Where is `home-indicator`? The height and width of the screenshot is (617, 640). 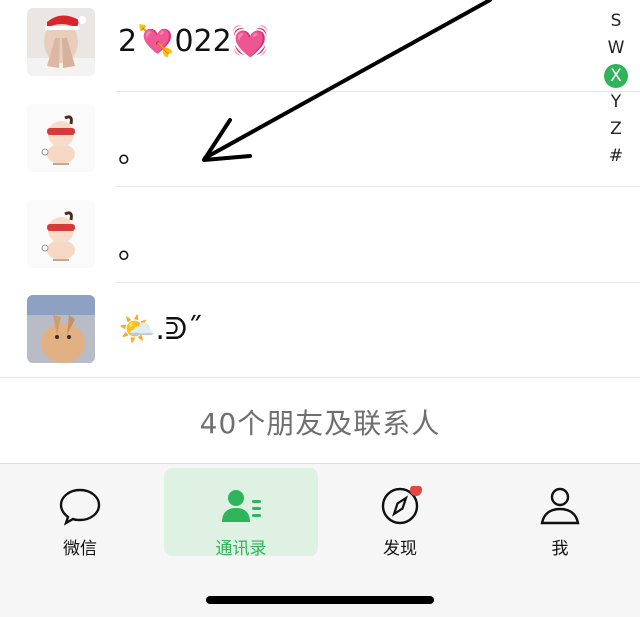
home-indicator is located at coordinates (320, 600).